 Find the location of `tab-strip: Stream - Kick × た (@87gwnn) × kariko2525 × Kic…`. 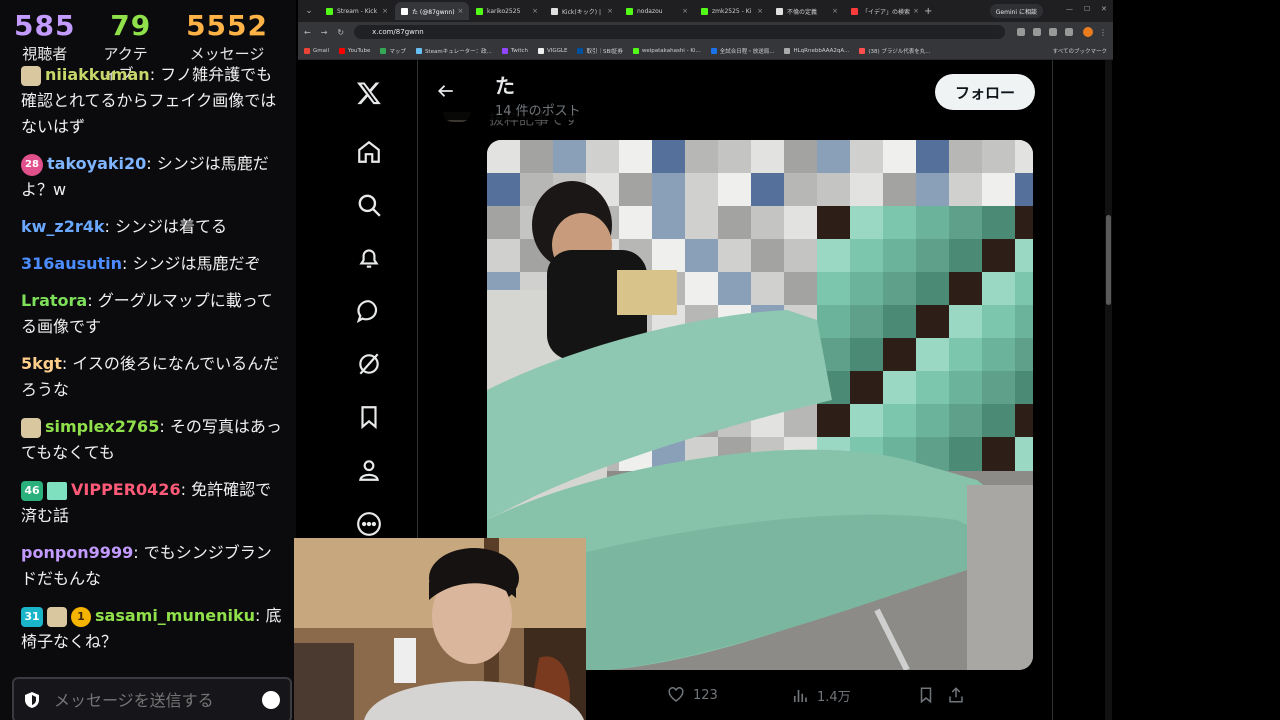

tab-strip: Stream - Kick × た (@87gwnn) × kariko2525 × Kic… is located at coordinates (620, 11).